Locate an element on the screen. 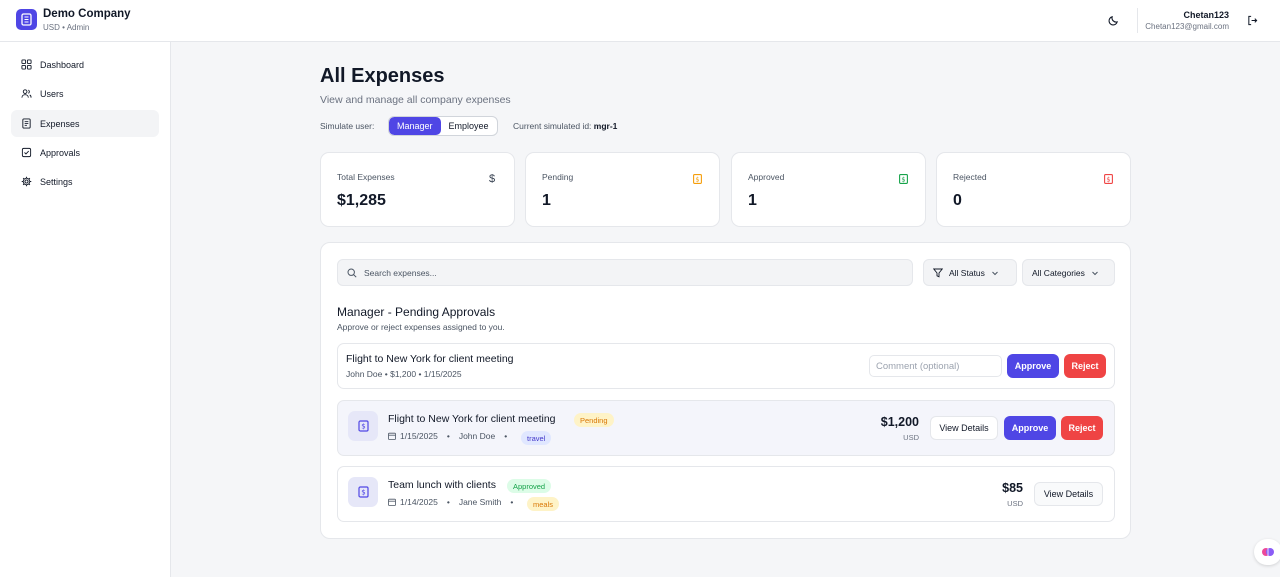 The width and height of the screenshot is (1280, 577). search-input is located at coordinates (634, 272).